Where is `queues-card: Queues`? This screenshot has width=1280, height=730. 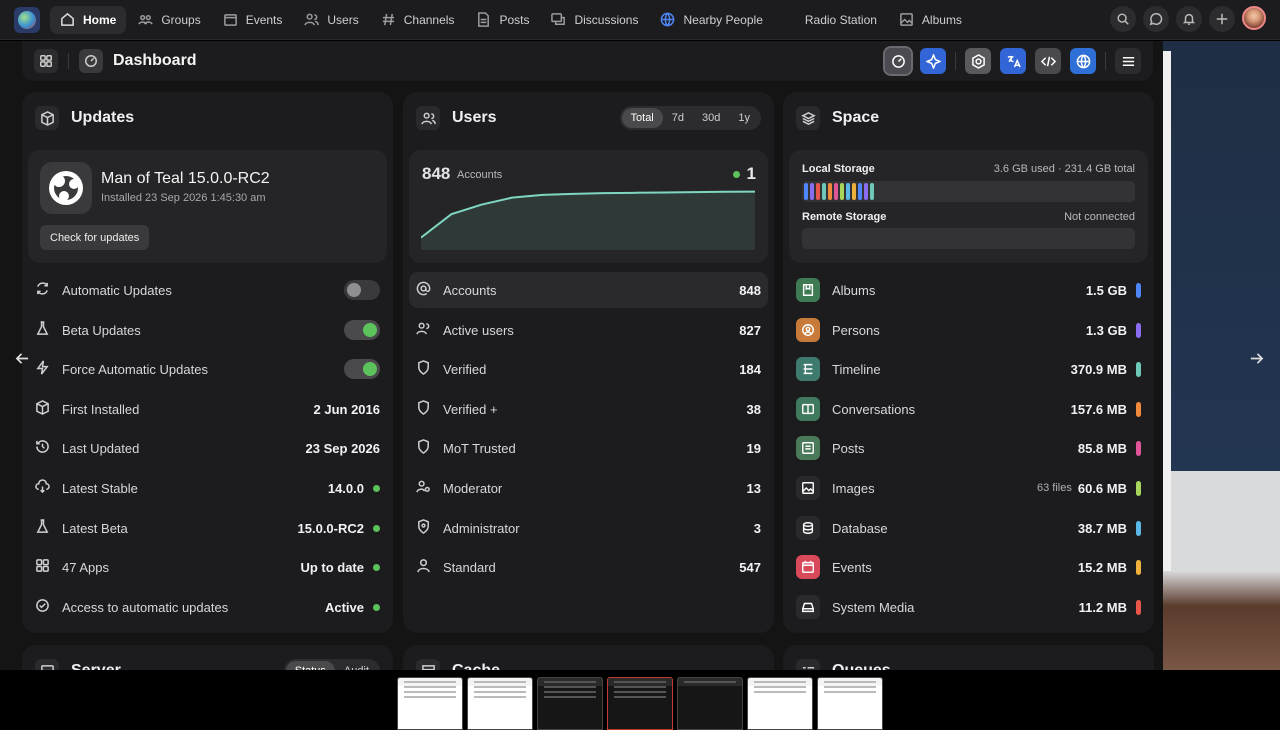 queues-card: Queues is located at coordinates (968, 657).